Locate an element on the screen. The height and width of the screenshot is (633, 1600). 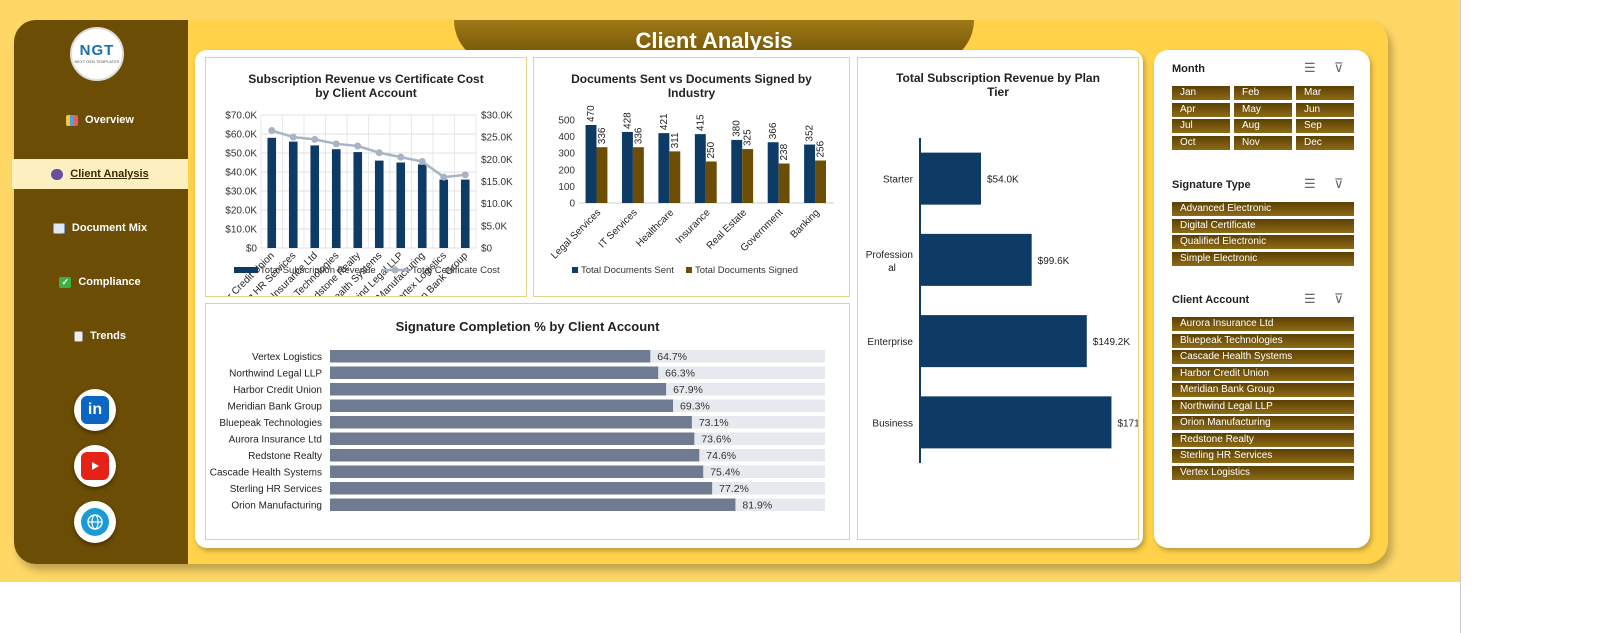
y-tick-label: $10.0K is located at coordinates (241, 230).